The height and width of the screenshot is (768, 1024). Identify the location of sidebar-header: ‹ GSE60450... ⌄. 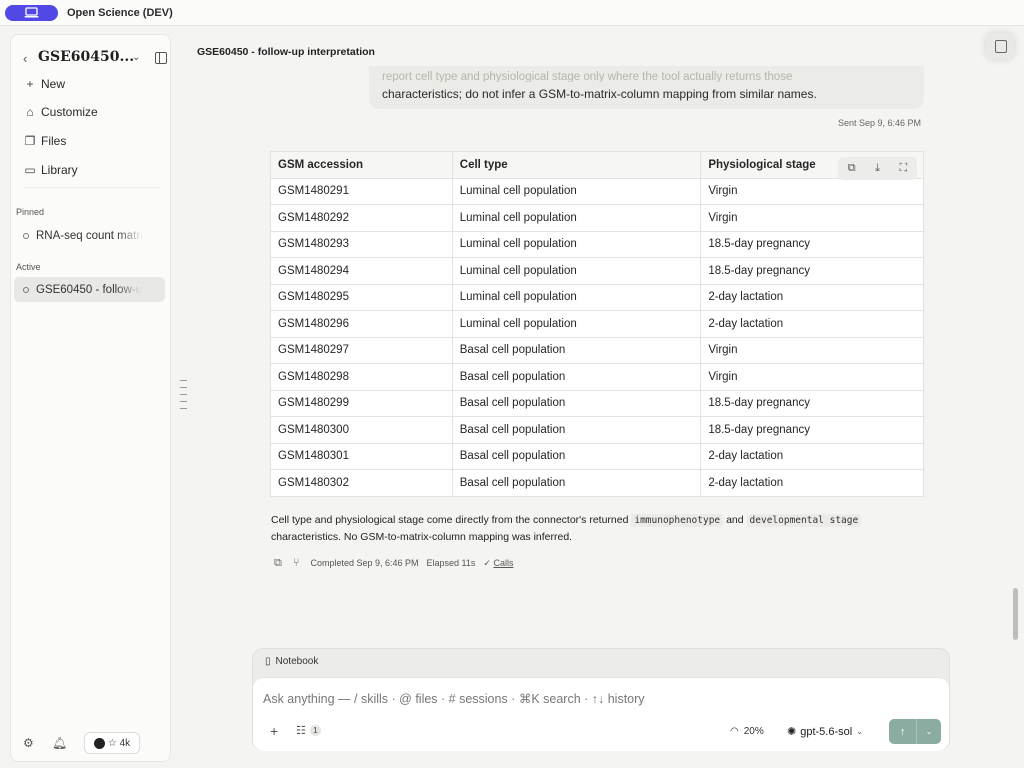
(95, 58).